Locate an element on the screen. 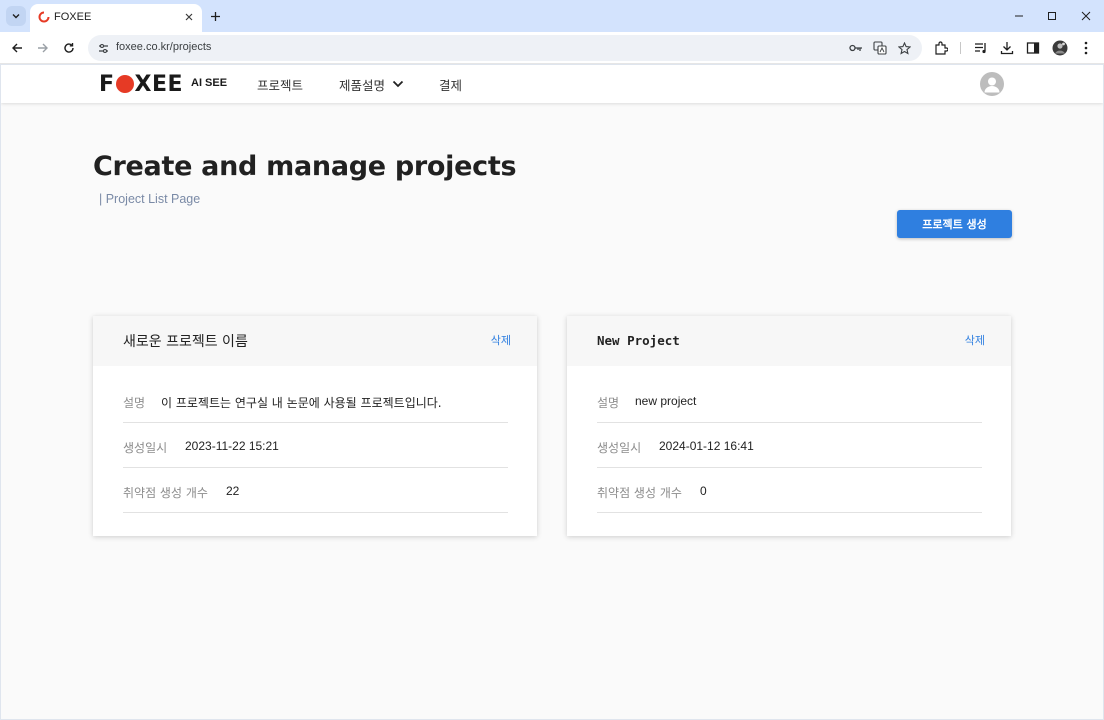 The width and height of the screenshot is (1104, 720). project-card-header: New Project 삭제 is located at coordinates (789, 341).